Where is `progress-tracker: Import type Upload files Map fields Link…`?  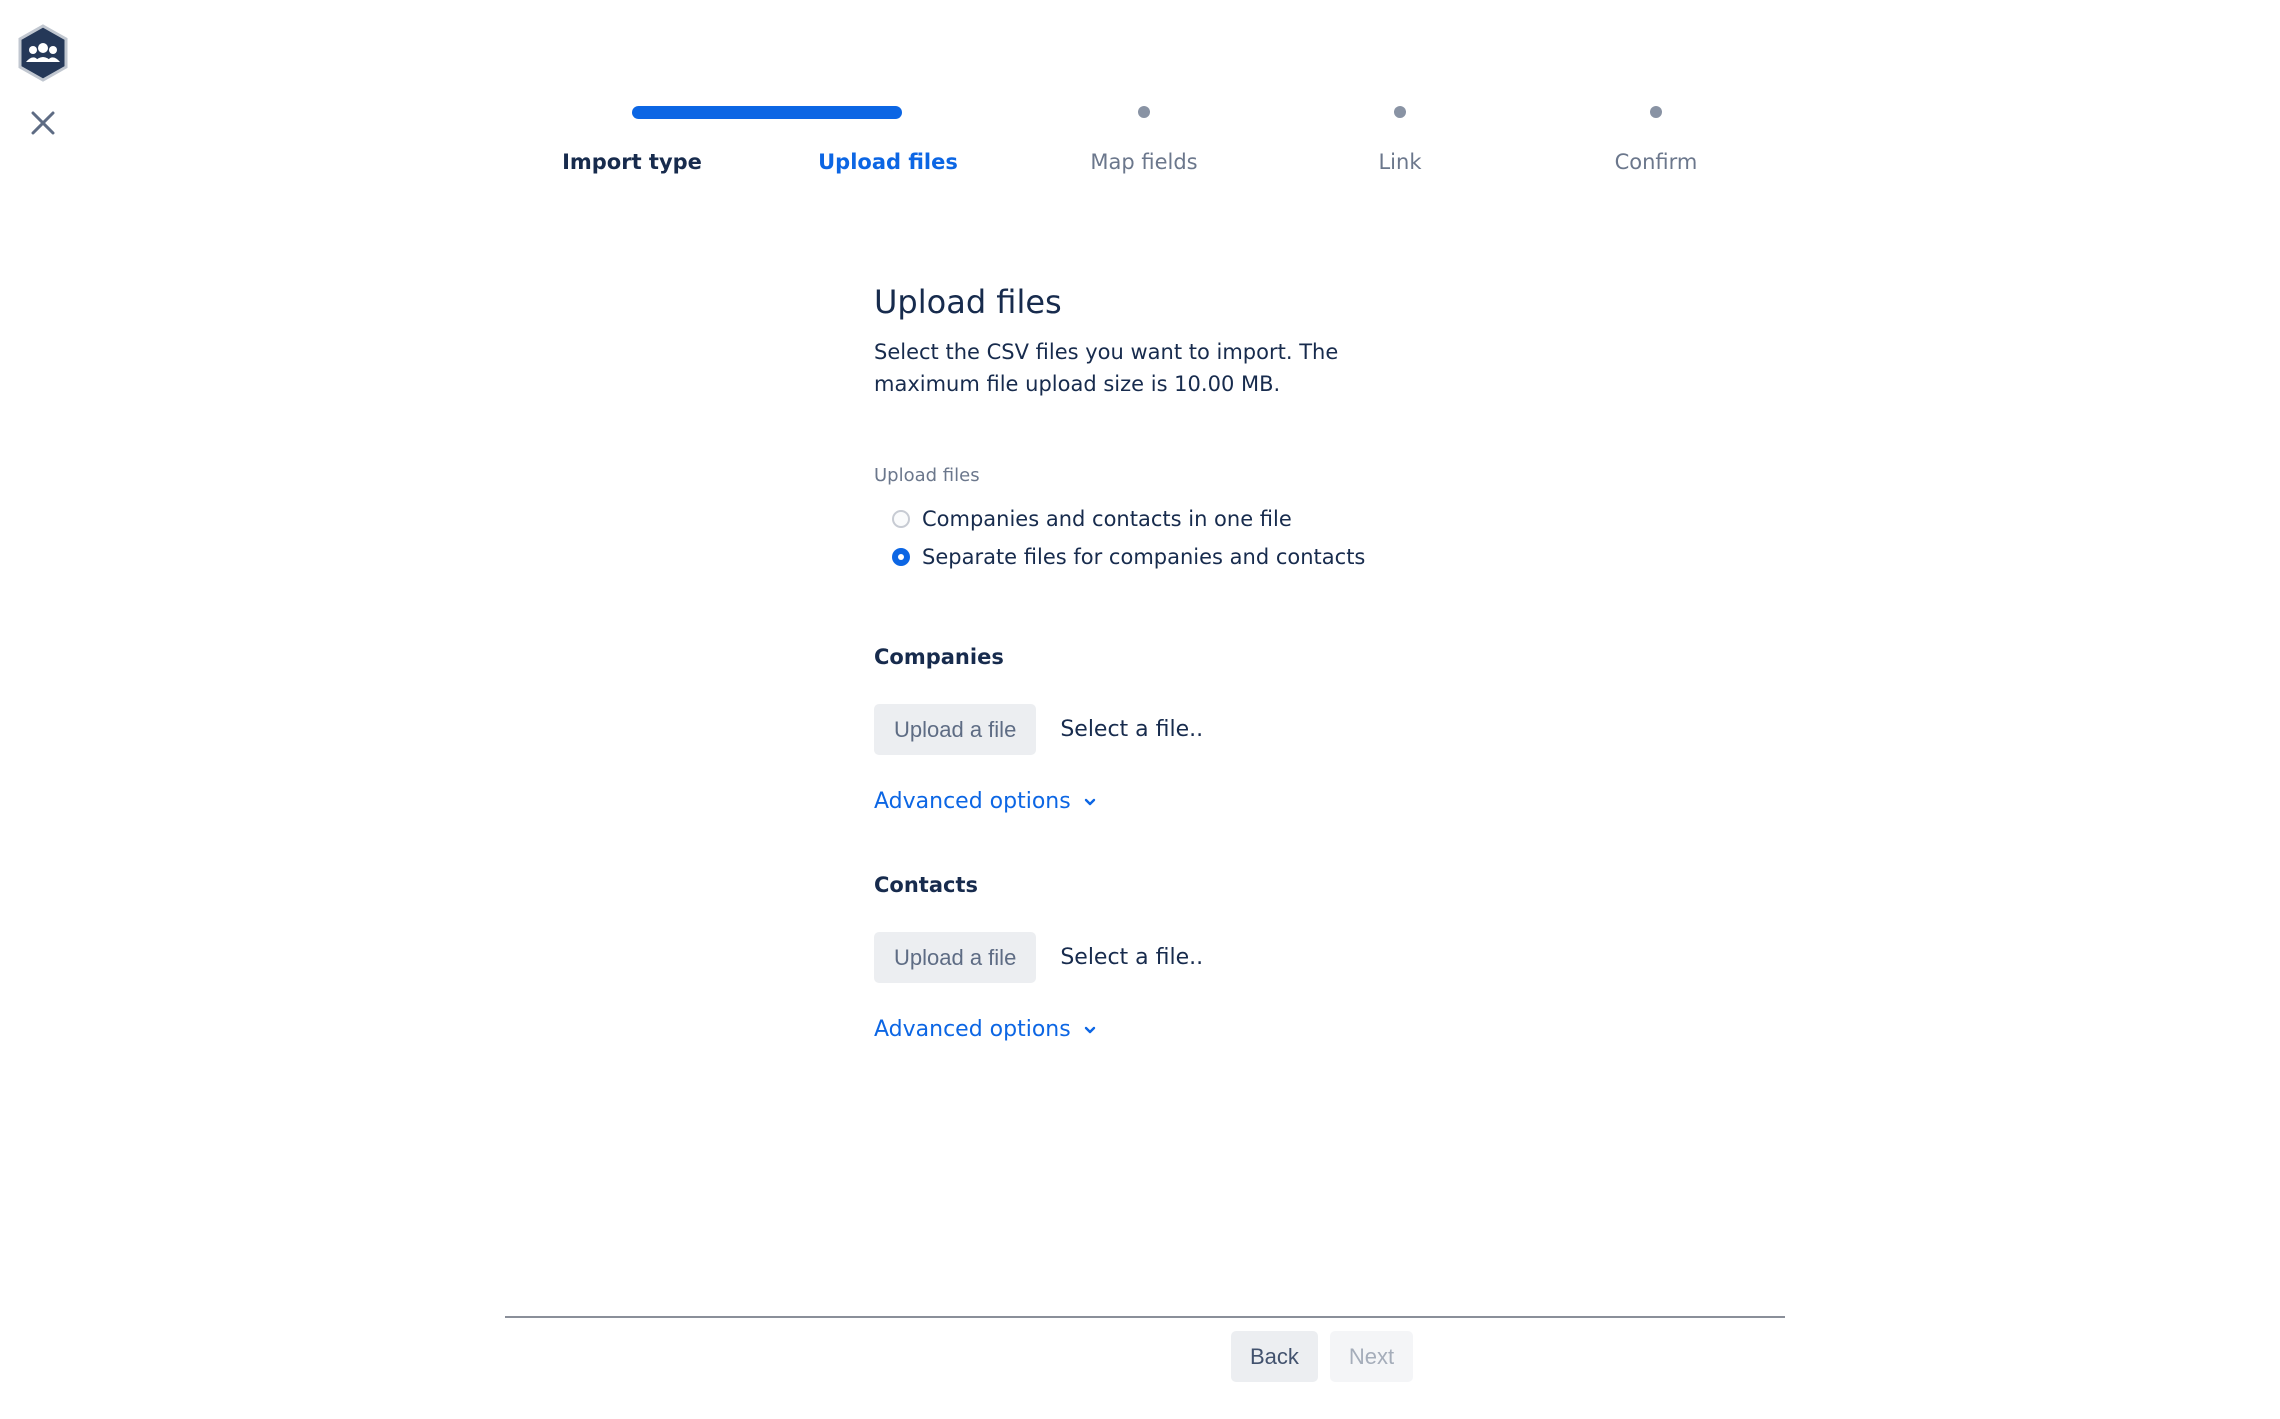 progress-tracker: Import type Upload files Map fields Link… is located at coordinates (1144, 145).